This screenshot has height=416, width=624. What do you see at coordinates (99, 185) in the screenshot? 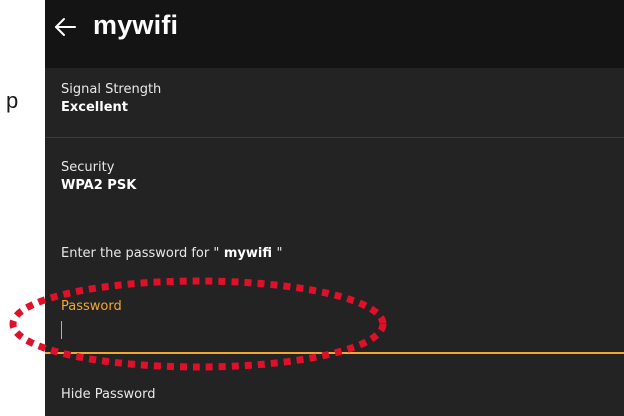
I see `security-value: WPA2 PSK` at bounding box center [99, 185].